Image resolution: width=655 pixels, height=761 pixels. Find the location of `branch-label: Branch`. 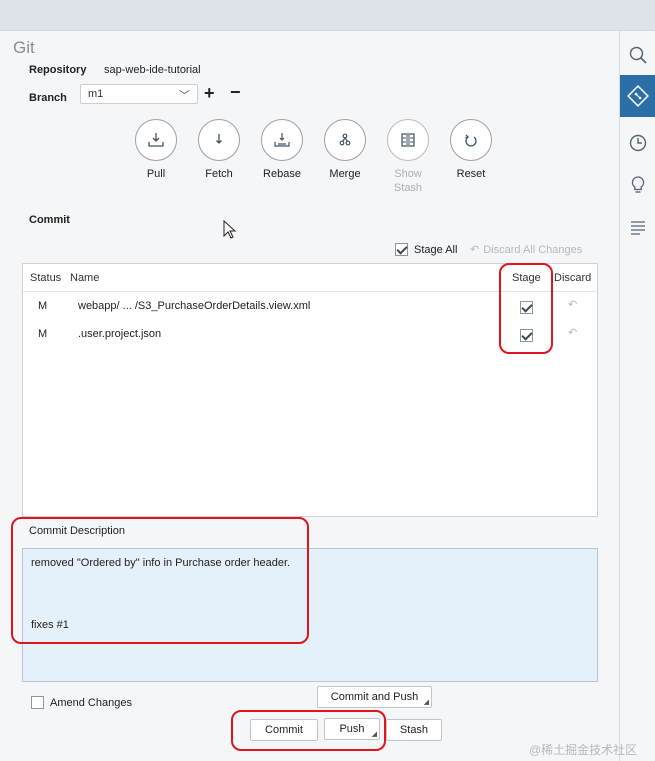

branch-label: Branch is located at coordinates (48, 98).